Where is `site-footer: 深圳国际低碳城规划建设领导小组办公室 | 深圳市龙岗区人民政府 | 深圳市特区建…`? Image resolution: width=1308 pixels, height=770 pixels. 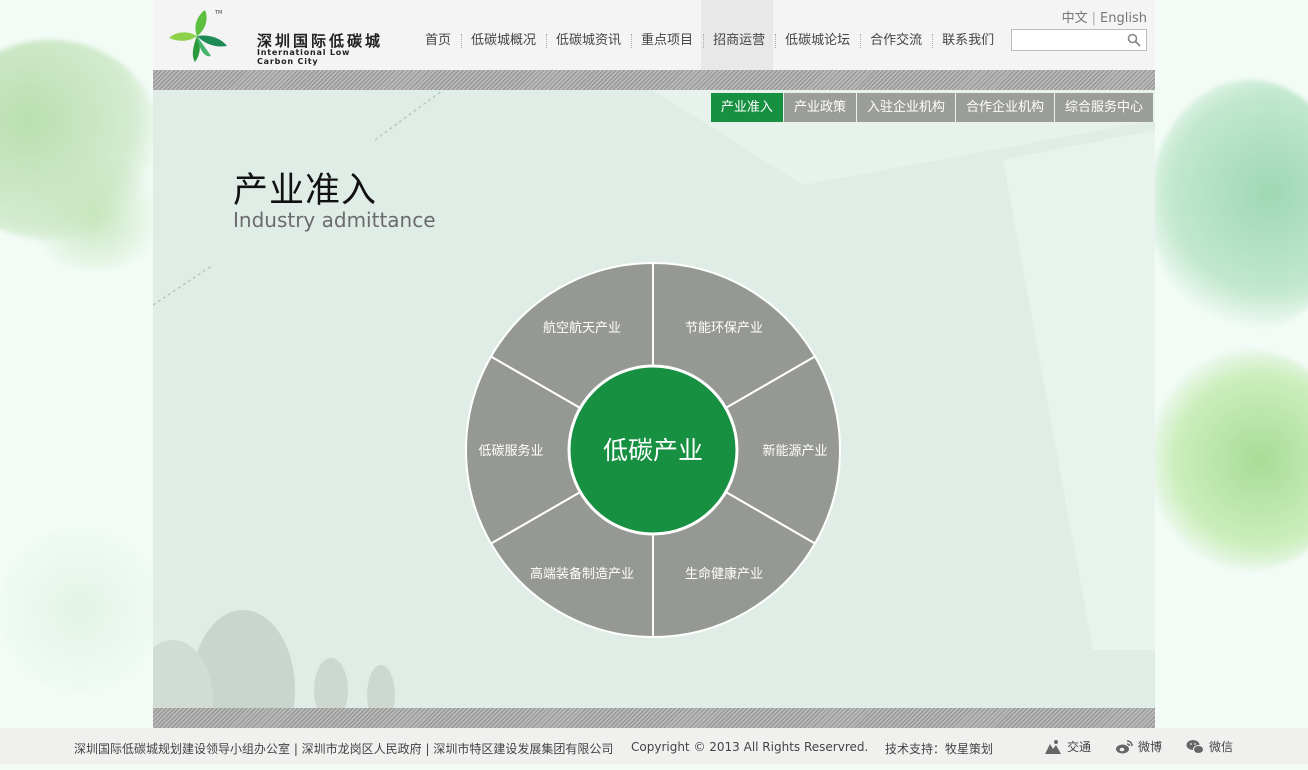
site-footer: 深圳国际低碳城规划建设领导小组办公室 | 深圳市龙岗区人民政府 | 深圳市特区建… is located at coordinates (654, 746).